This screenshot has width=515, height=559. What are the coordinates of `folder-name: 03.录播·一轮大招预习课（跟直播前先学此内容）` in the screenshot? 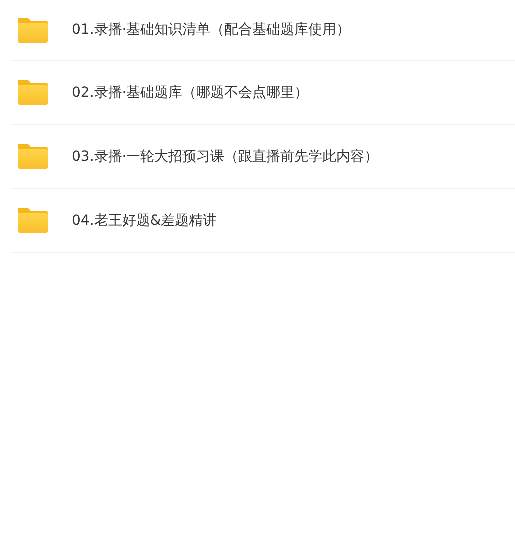 It's located at (225, 157).